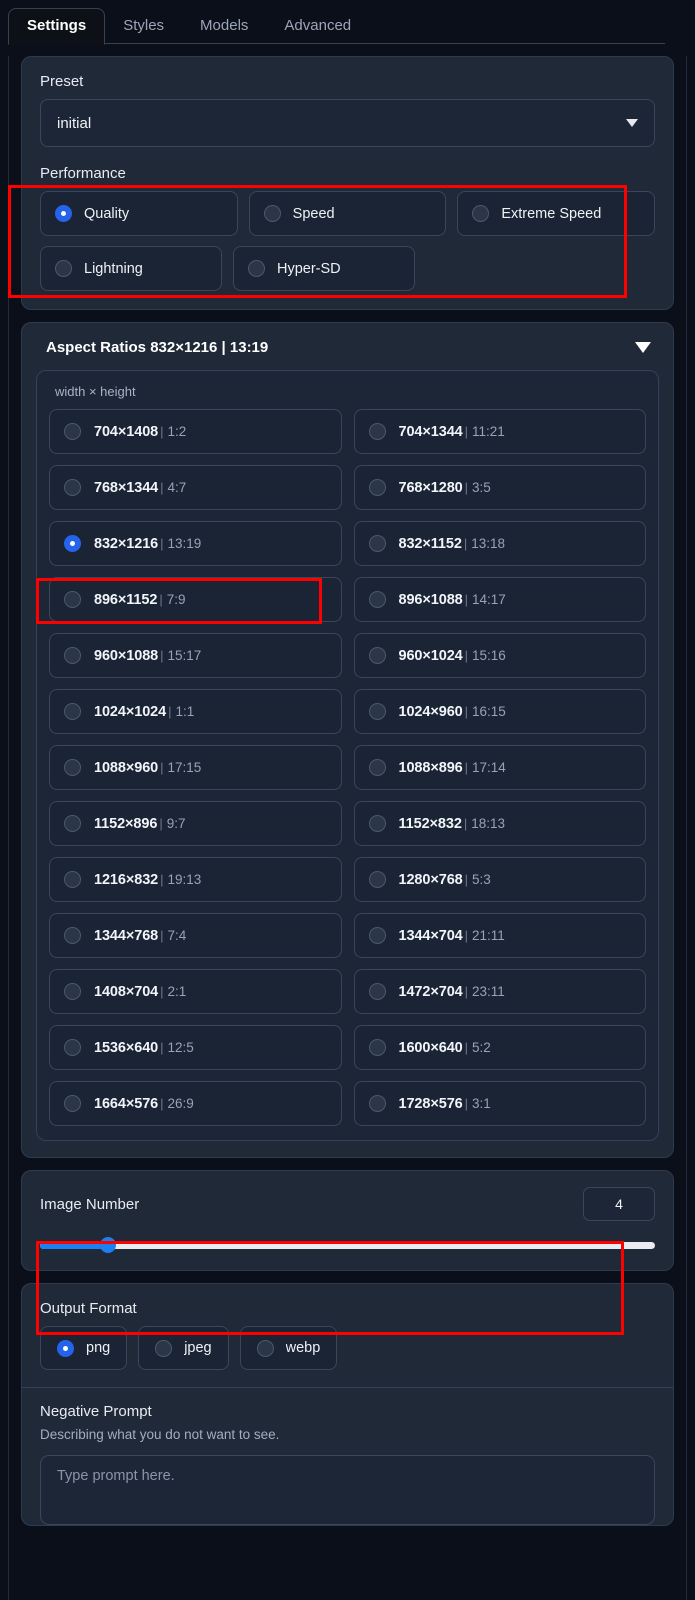 The width and height of the screenshot is (695, 1600). What do you see at coordinates (113, 268) in the screenshot?
I see `performance-option-label: Lightning` at bounding box center [113, 268].